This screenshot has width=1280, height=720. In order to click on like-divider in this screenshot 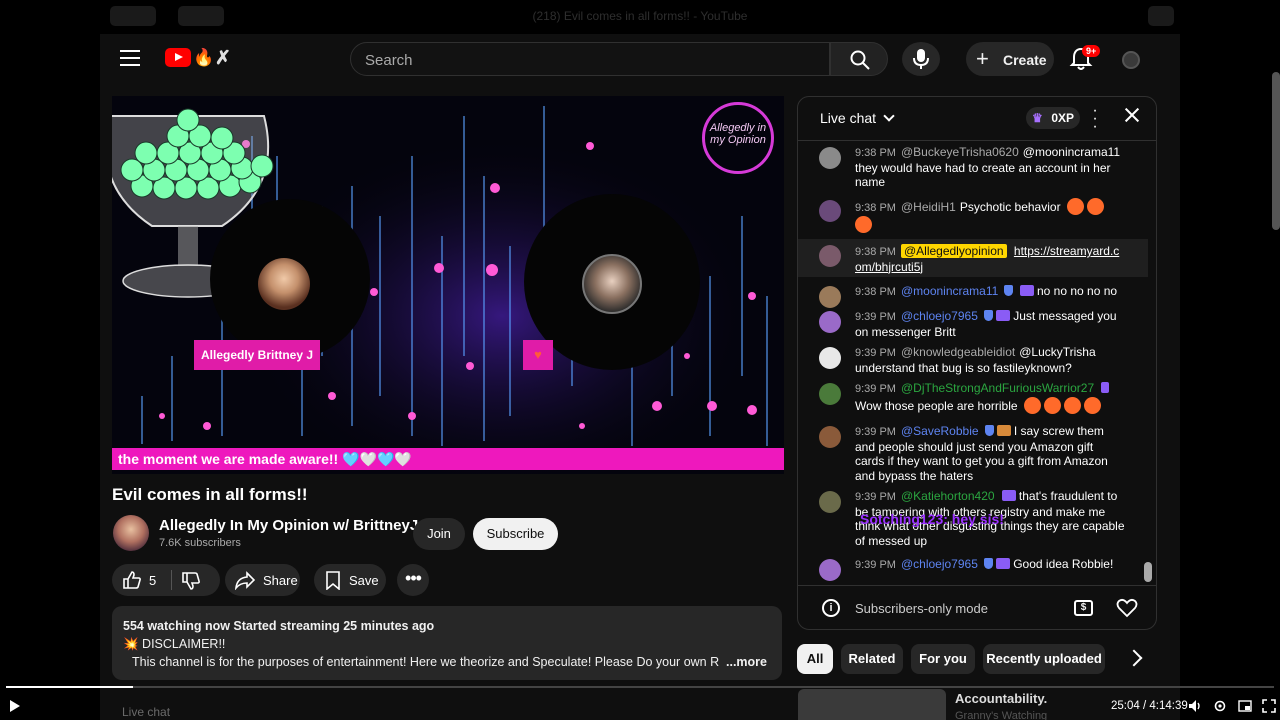, I will do `click(171, 580)`.